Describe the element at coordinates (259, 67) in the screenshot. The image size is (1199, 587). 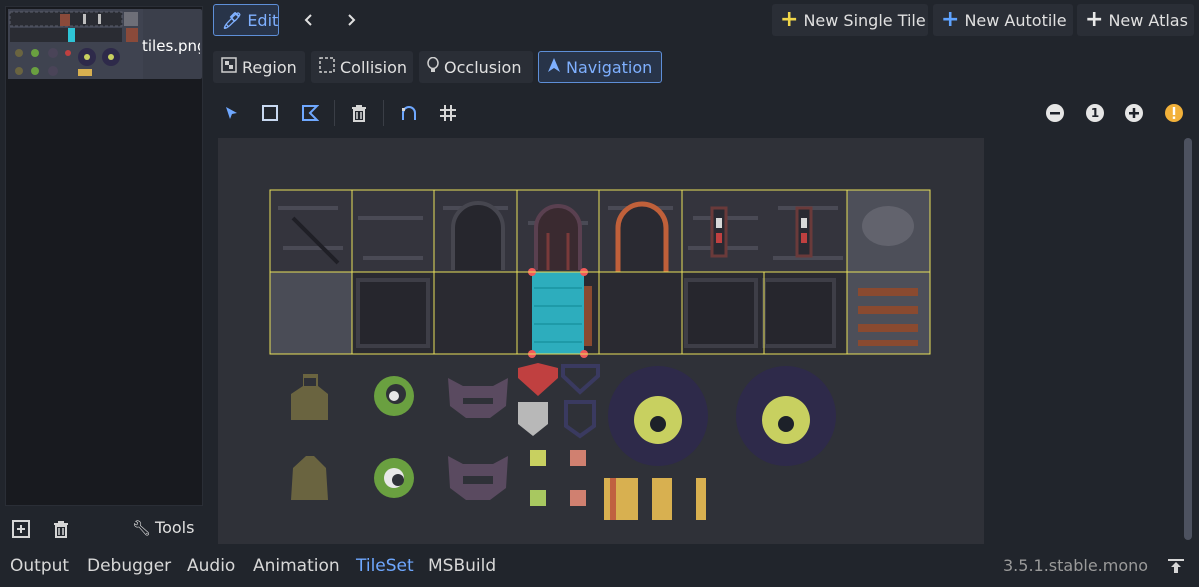
I see `tab-region: Region` at that location.